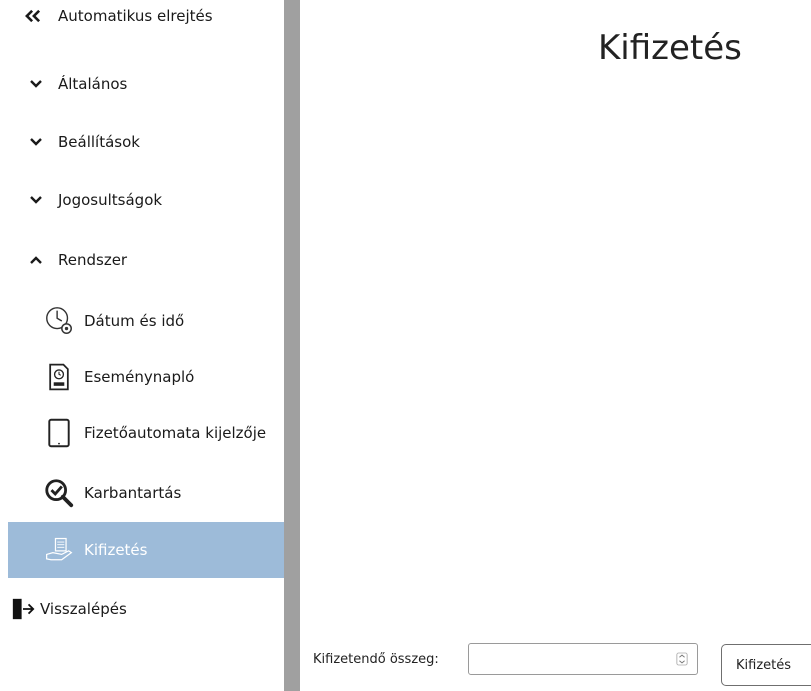  I want to click on sidebar-item-fizetoautomata-kijelzoje: Fizetőautomata kijelzője, so click(146, 433).